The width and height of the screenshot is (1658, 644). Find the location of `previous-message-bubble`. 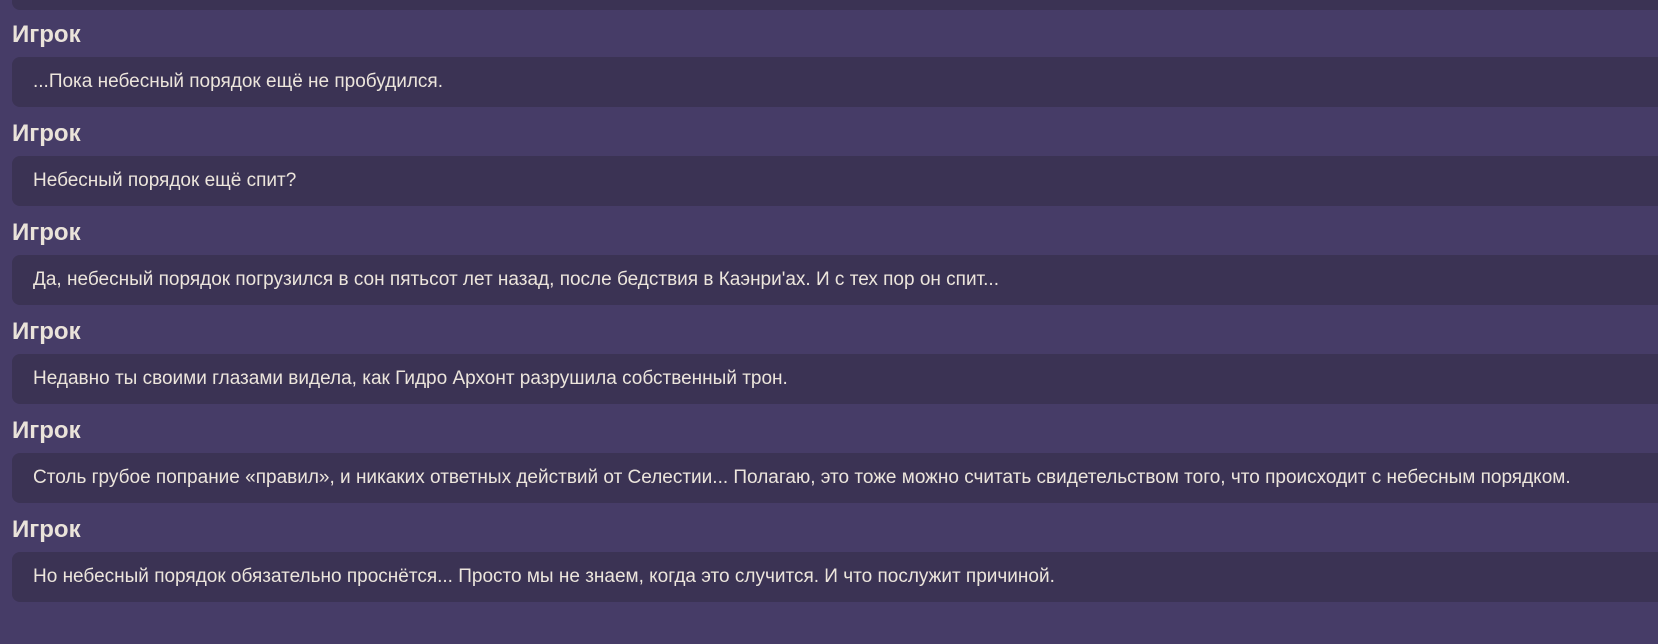

previous-message-bubble is located at coordinates (835, 5).